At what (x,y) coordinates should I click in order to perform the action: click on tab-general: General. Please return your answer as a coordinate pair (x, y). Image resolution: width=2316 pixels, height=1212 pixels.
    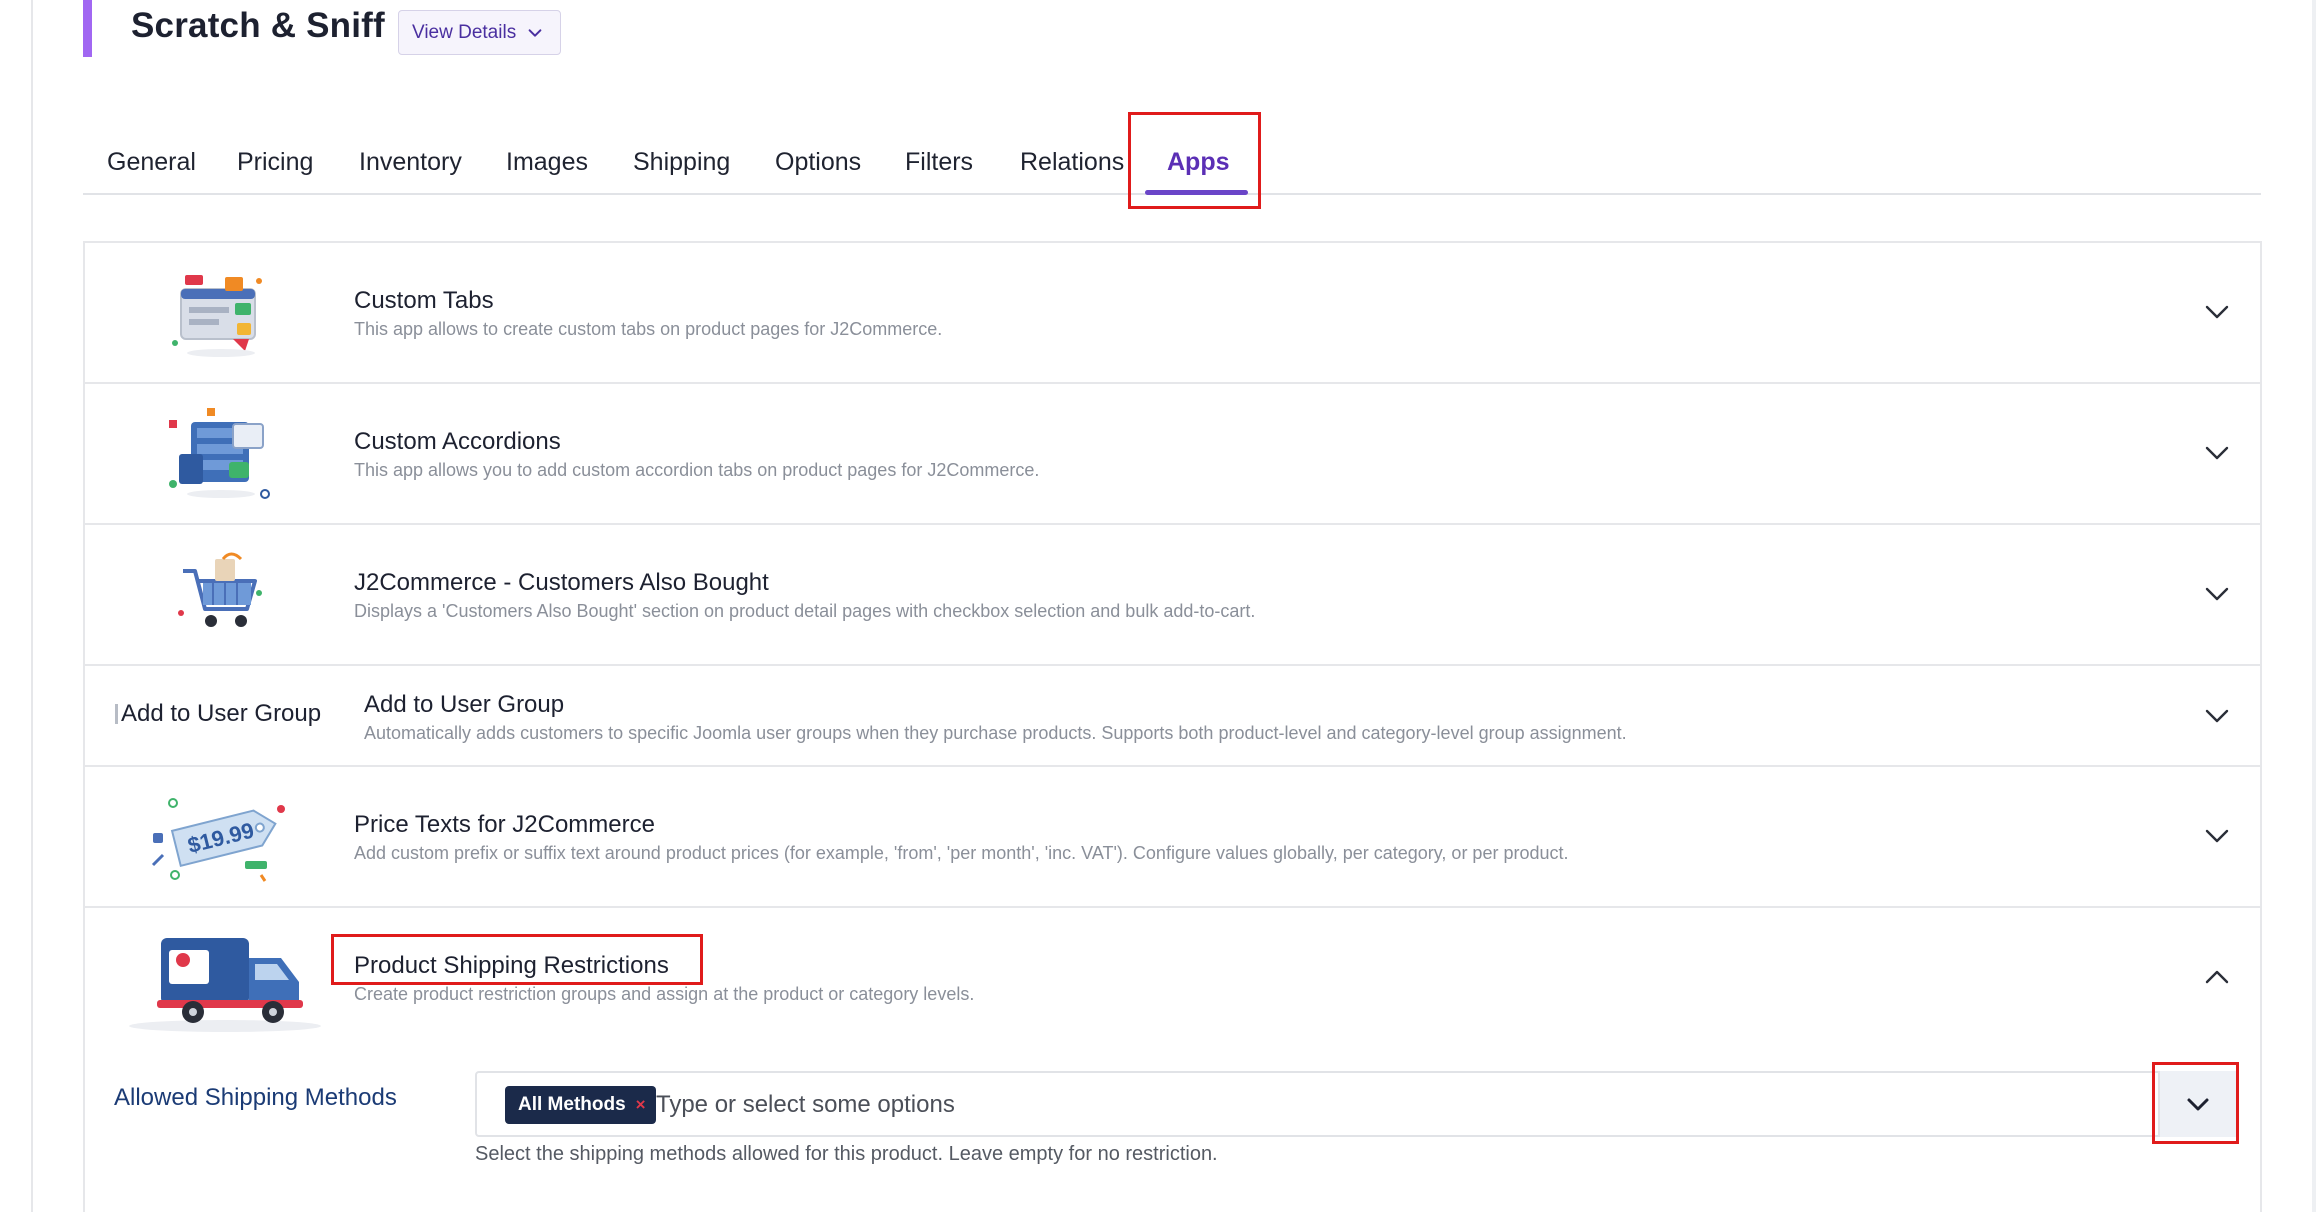
    Looking at the image, I should click on (151, 162).